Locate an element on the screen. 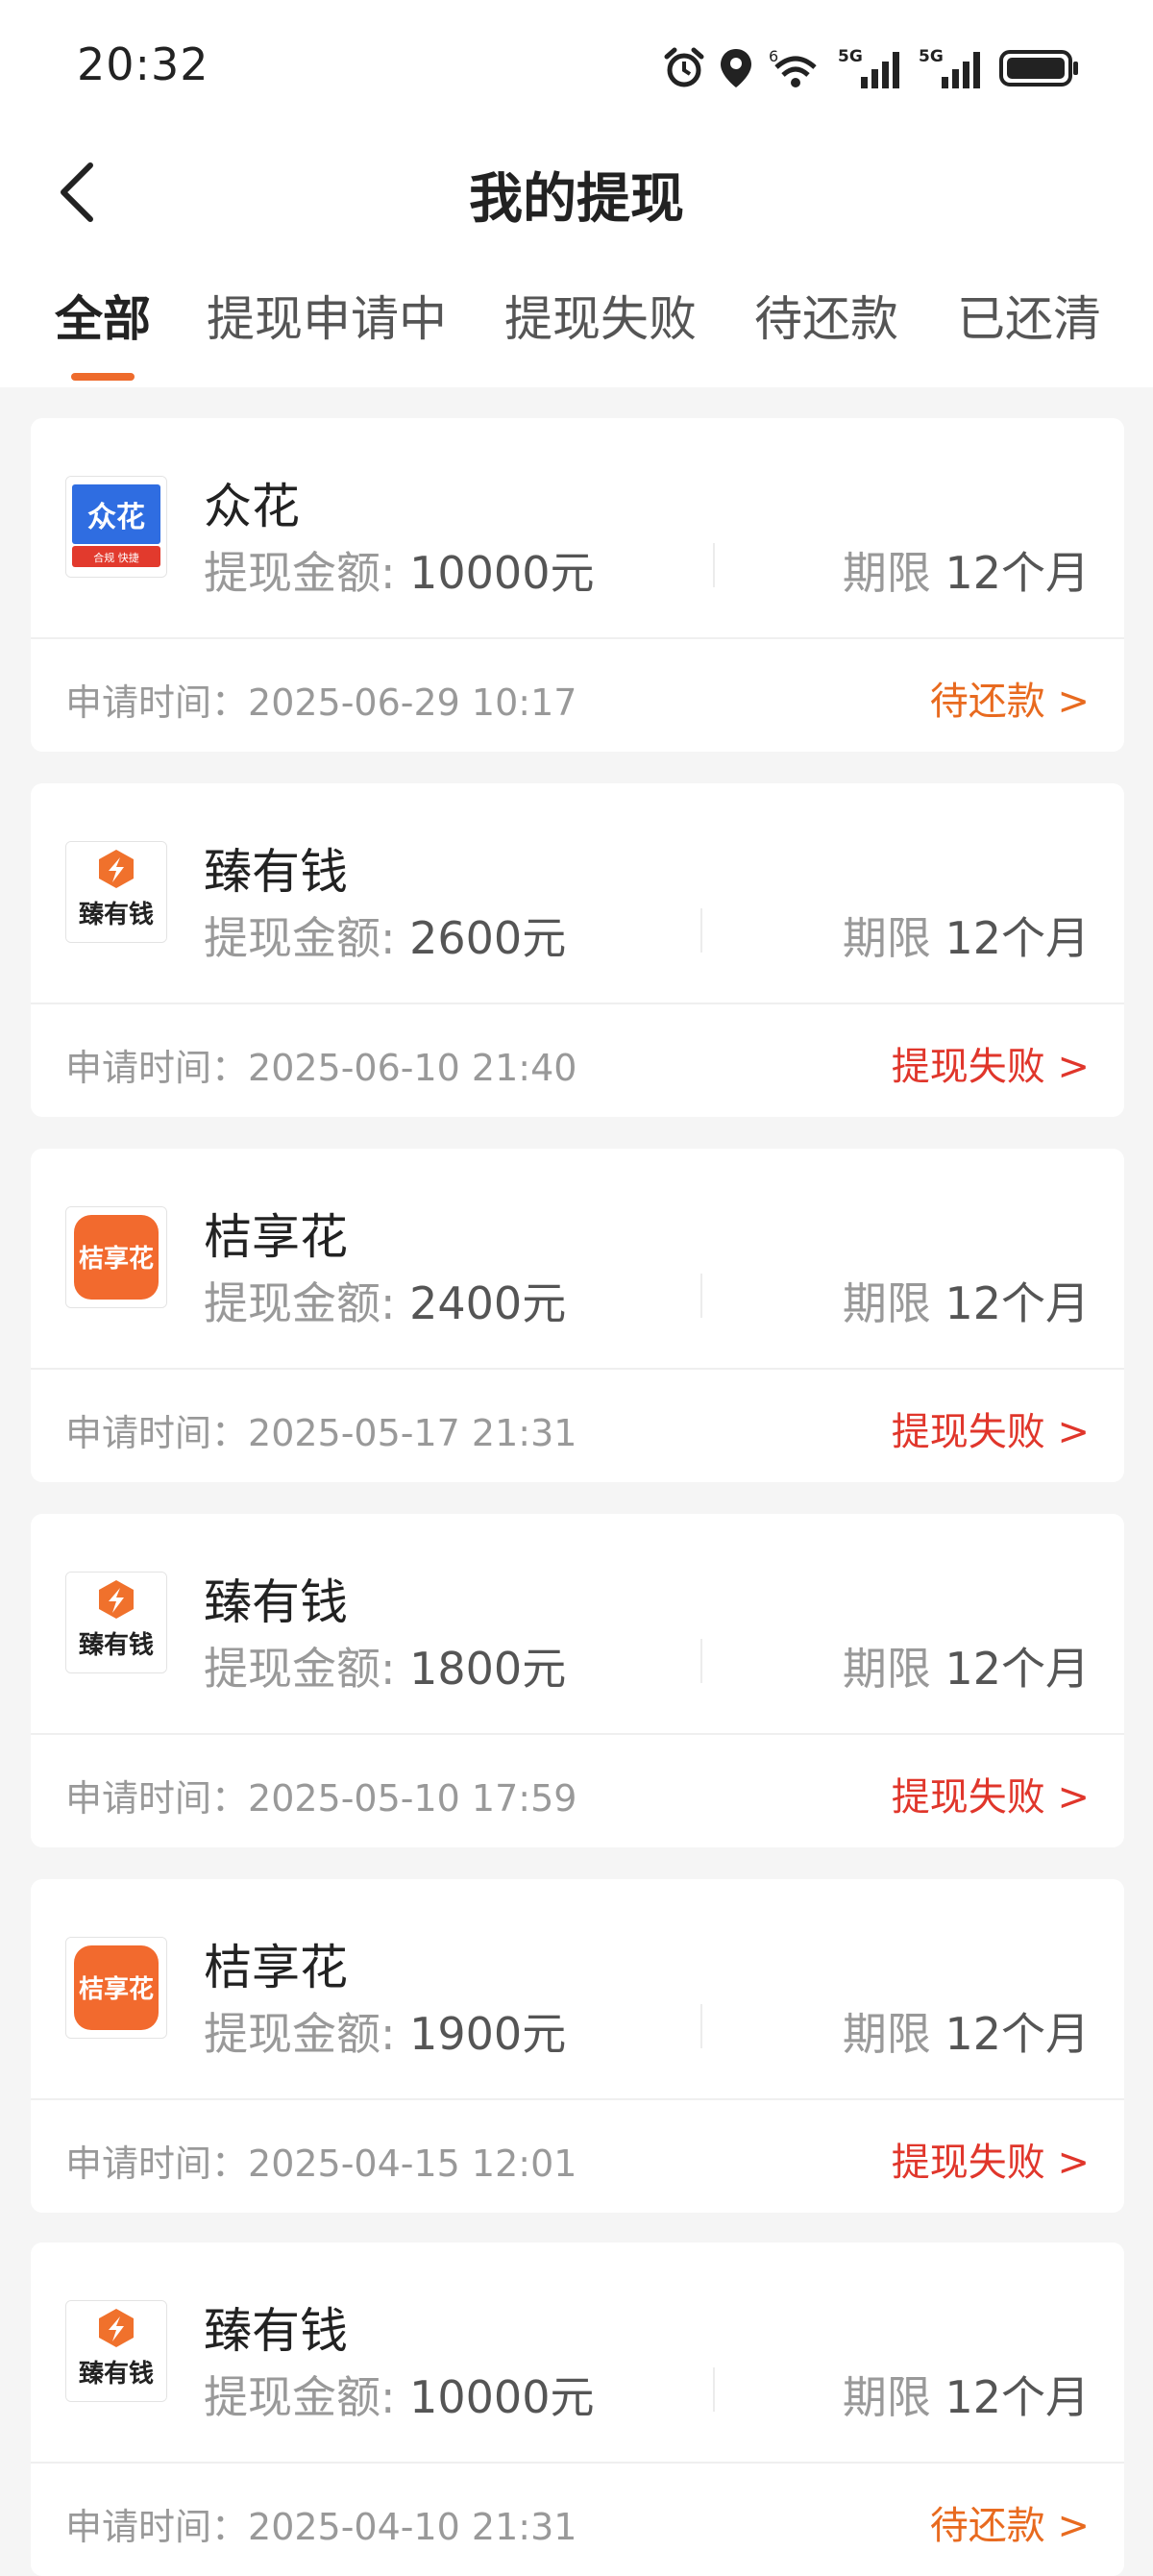 The width and height of the screenshot is (1153, 2576). tab-all: 全部 is located at coordinates (103, 316).